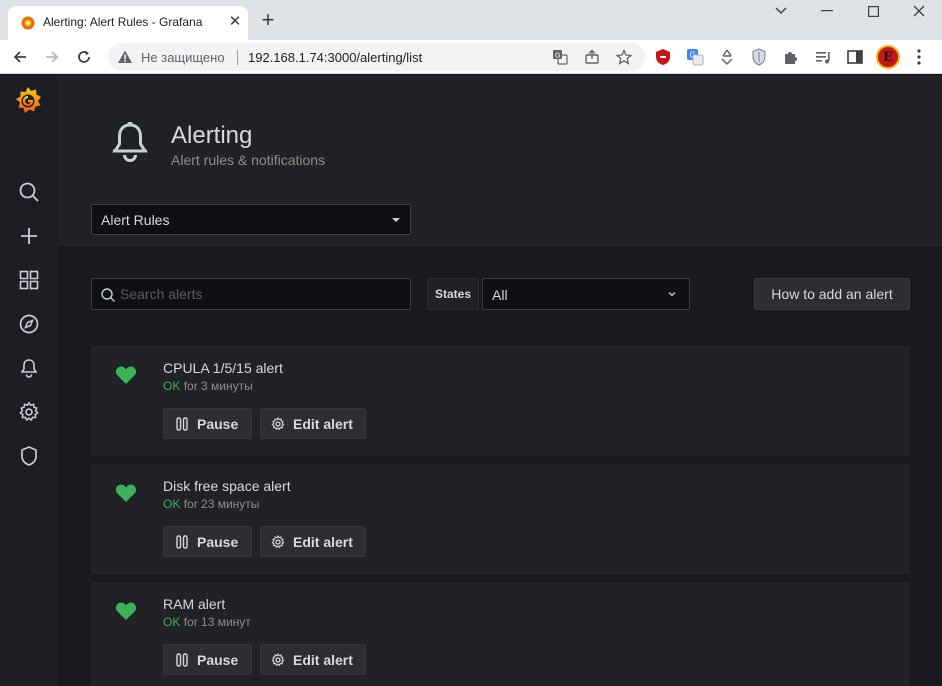  Describe the element at coordinates (237, 57) in the screenshot. I see `omnibox-separator` at that location.